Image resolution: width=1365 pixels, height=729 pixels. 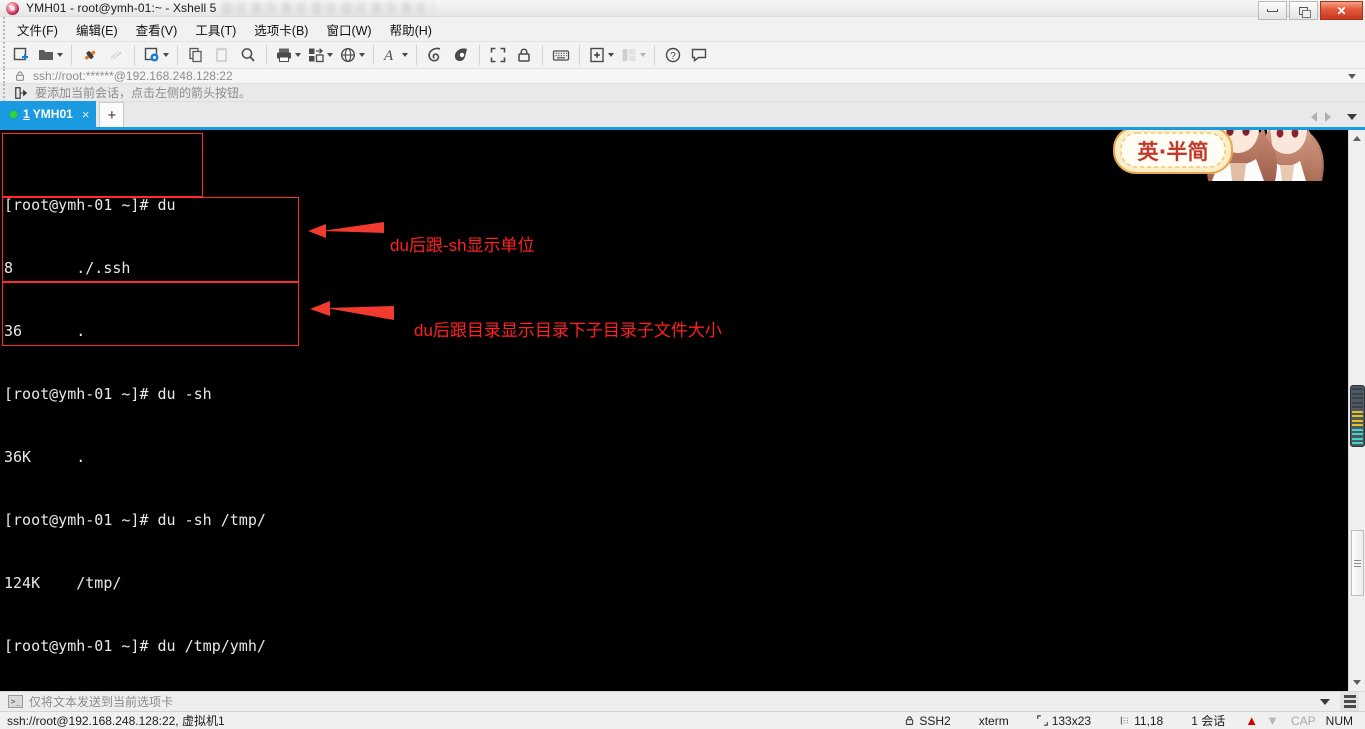 What do you see at coordinates (1352, 117) in the screenshot?
I see `tab-list-icon` at bounding box center [1352, 117].